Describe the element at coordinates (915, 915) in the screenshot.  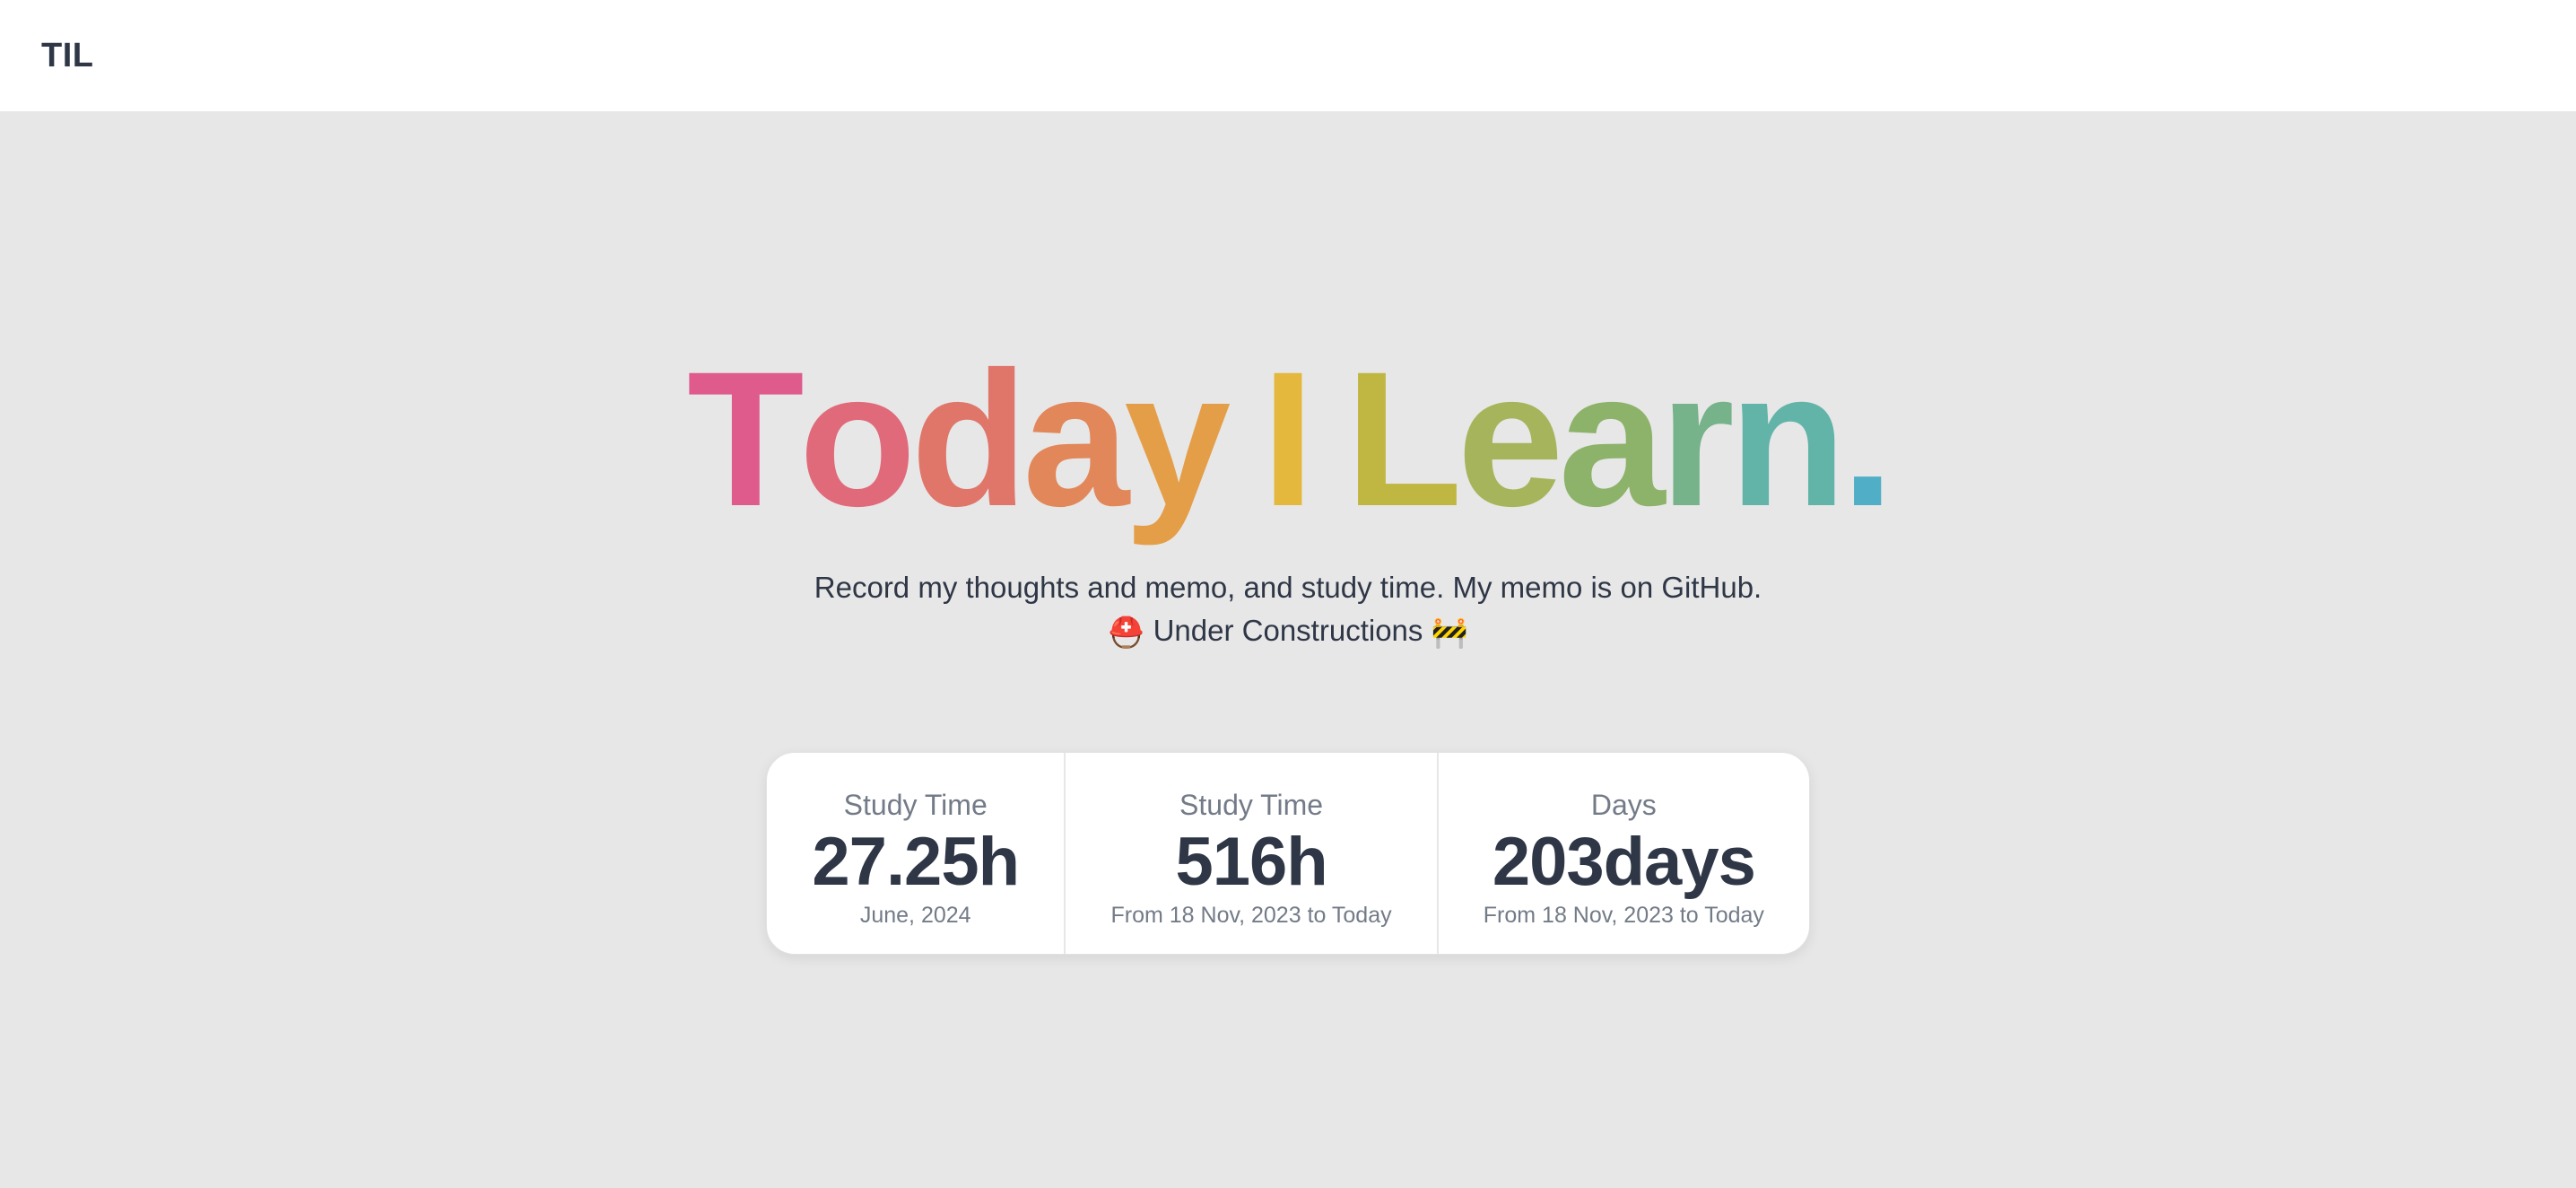
I see `stat-desc: June, 2024` at that location.